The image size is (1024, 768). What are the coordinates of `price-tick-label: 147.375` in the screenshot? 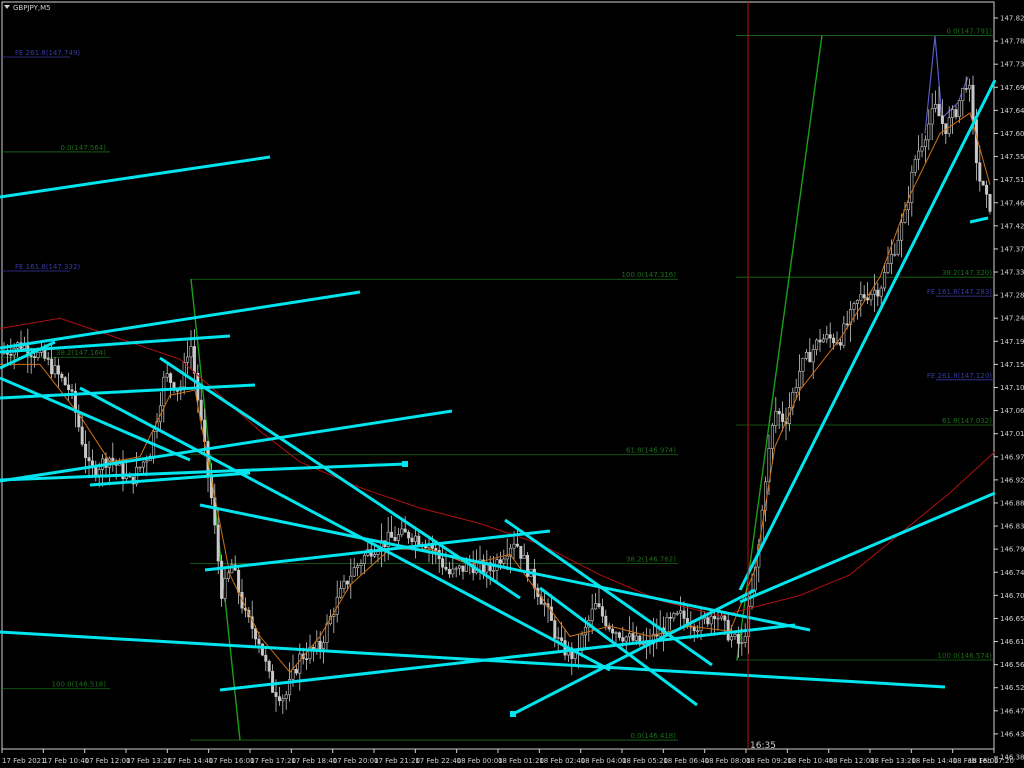 It's located at (1012, 249).